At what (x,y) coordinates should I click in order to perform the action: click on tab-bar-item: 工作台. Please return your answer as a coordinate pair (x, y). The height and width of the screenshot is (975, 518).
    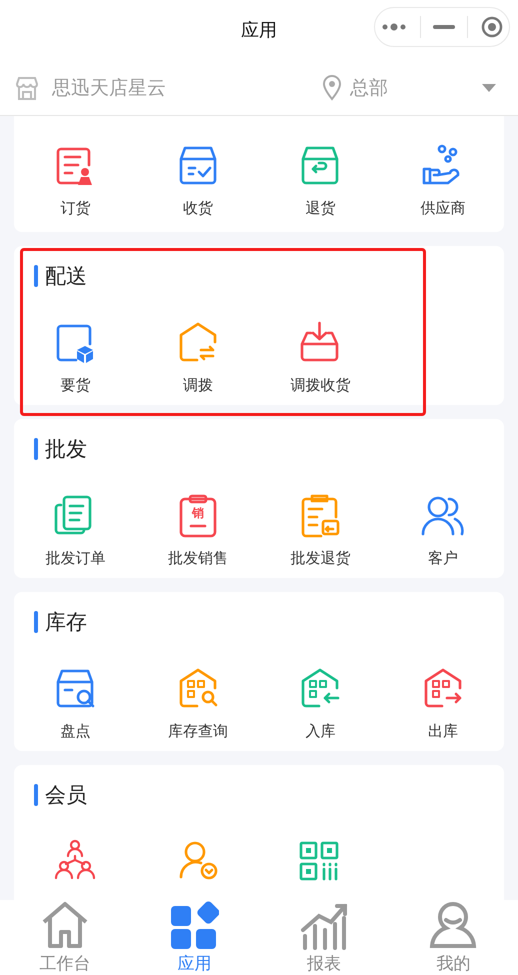
    Looking at the image, I should click on (65, 937).